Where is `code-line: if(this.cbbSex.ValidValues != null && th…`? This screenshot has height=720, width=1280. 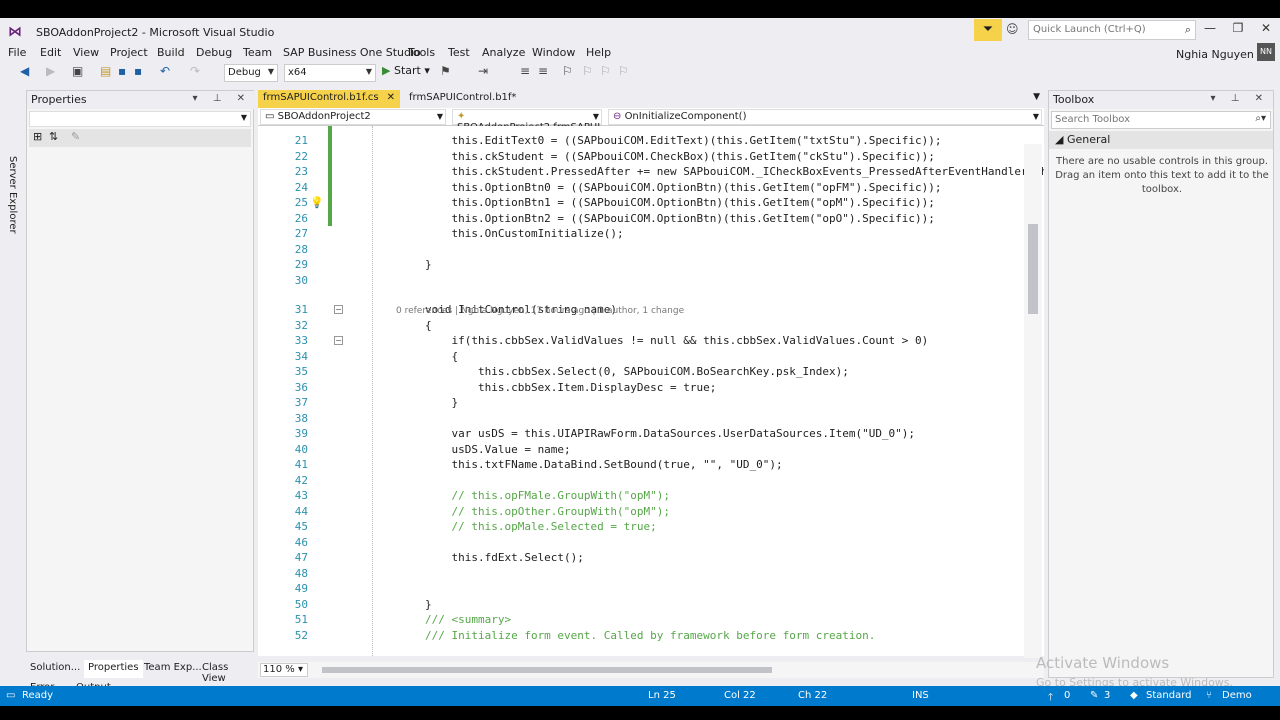
code-line: if(this.cbbSex.ValidValues != null && th… is located at coordinates (650, 340).